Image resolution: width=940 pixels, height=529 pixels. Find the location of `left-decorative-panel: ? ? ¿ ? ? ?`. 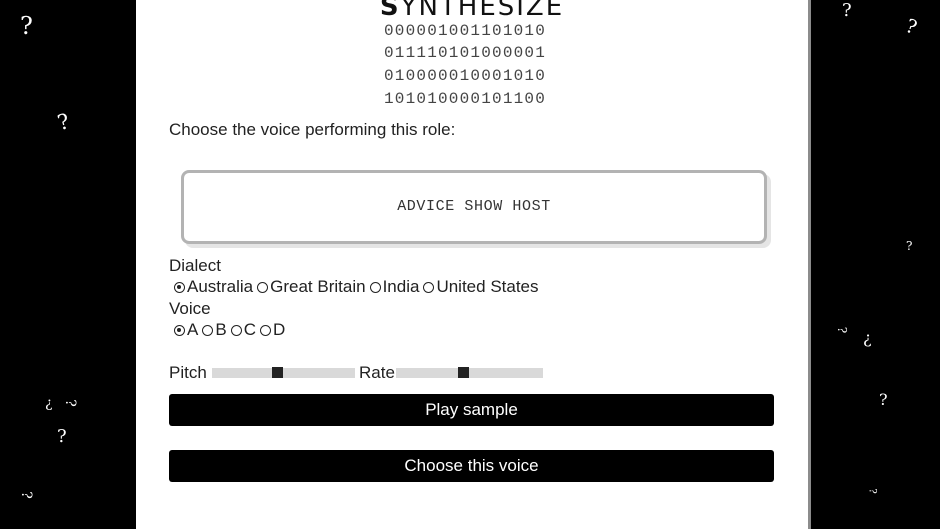

left-decorative-panel: ? ? ¿ ? ? ? is located at coordinates (68, 264).